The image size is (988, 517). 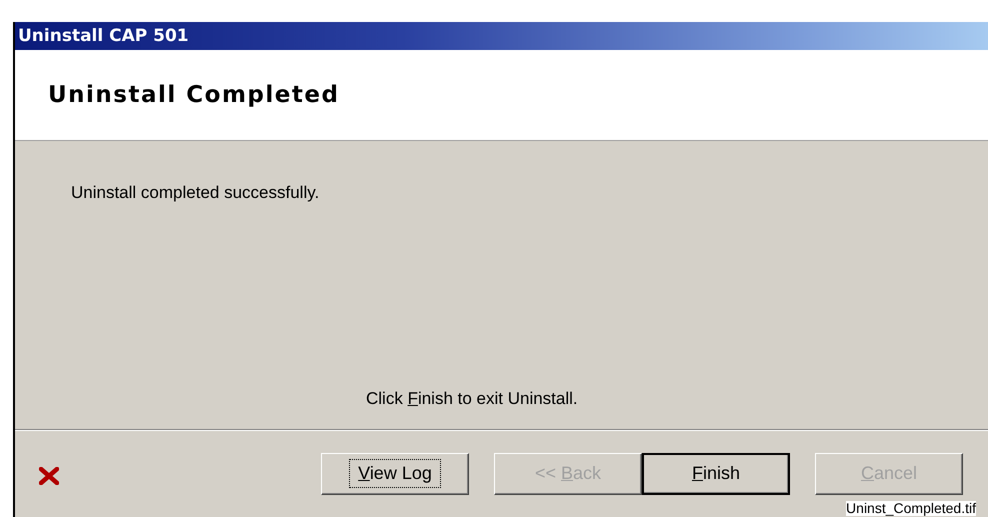 I want to click on page-title: Uninstall Completed, so click(x=194, y=95).